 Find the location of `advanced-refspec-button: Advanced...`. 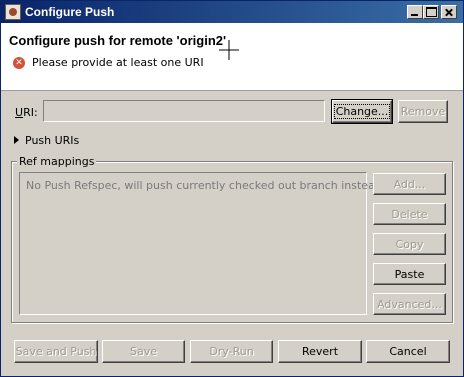

advanced-refspec-button: Advanced... is located at coordinates (409, 304).